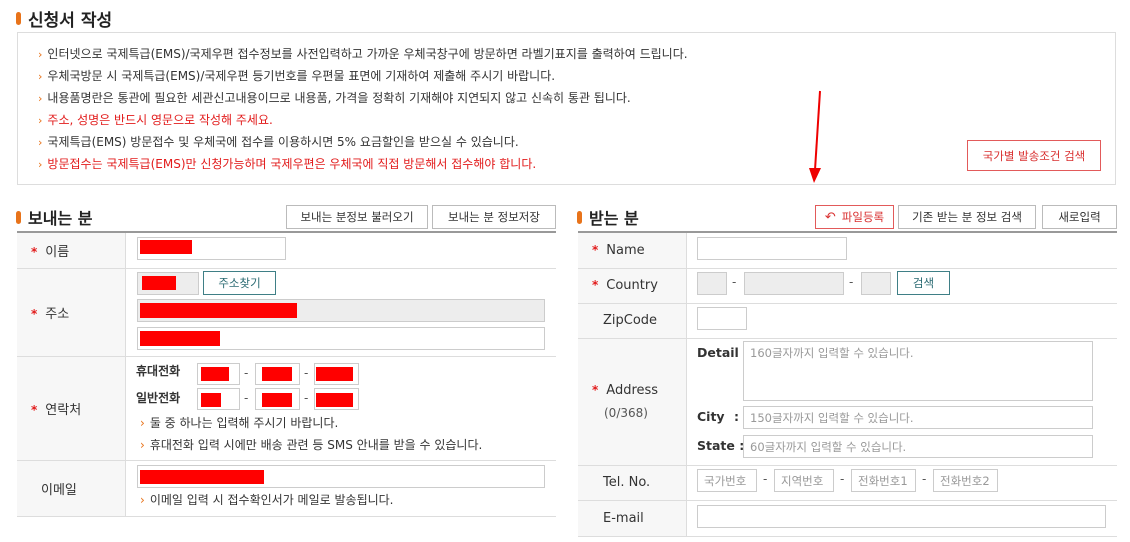 The width and height of the screenshot is (1130, 542). What do you see at coordinates (239, 283) in the screenshot?
I see `address-search-button: 주소찾기` at bounding box center [239, 283].